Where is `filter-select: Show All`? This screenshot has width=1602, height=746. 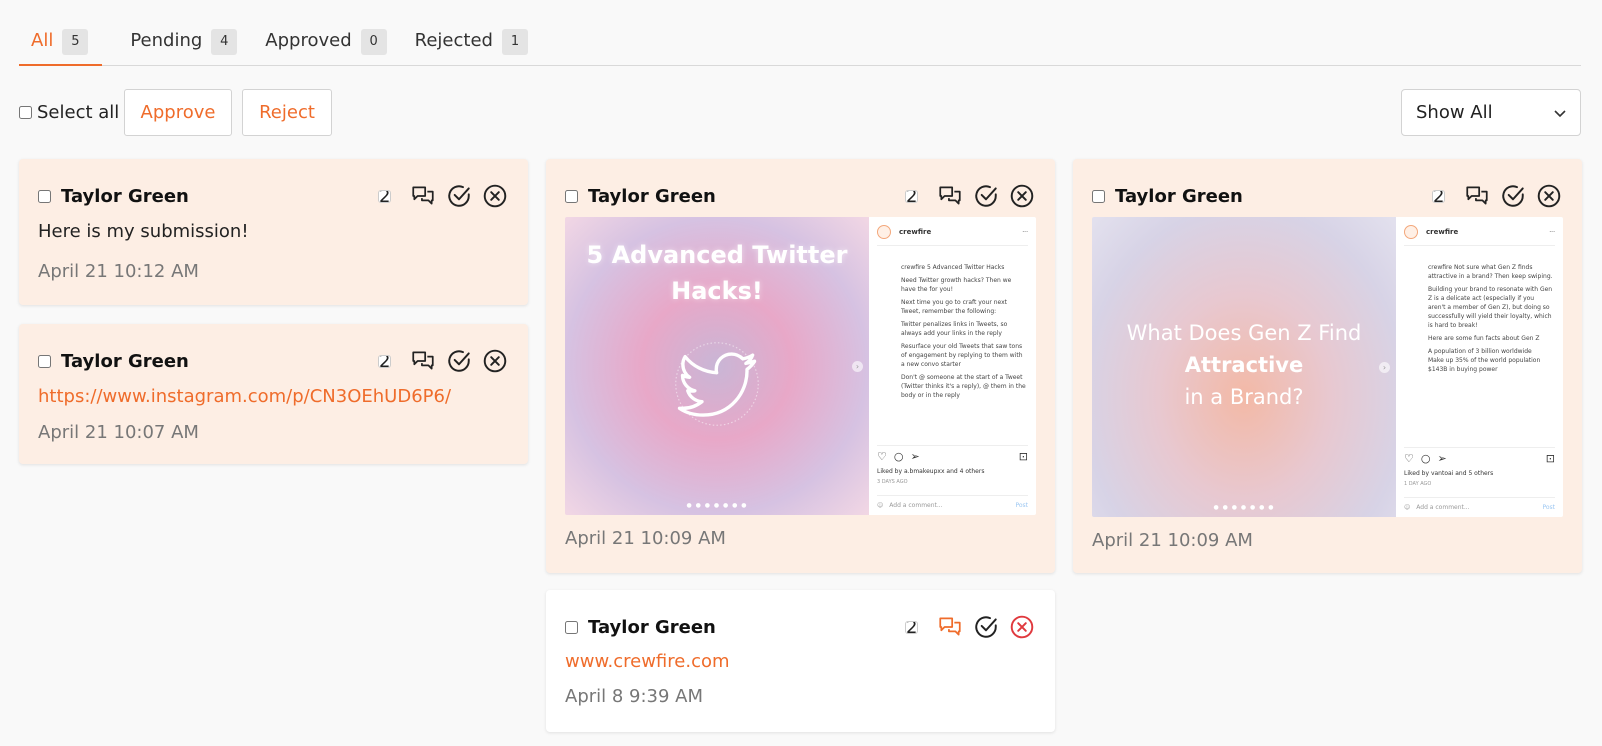 filter-select: Show All is located at coordinates (1491, 112).